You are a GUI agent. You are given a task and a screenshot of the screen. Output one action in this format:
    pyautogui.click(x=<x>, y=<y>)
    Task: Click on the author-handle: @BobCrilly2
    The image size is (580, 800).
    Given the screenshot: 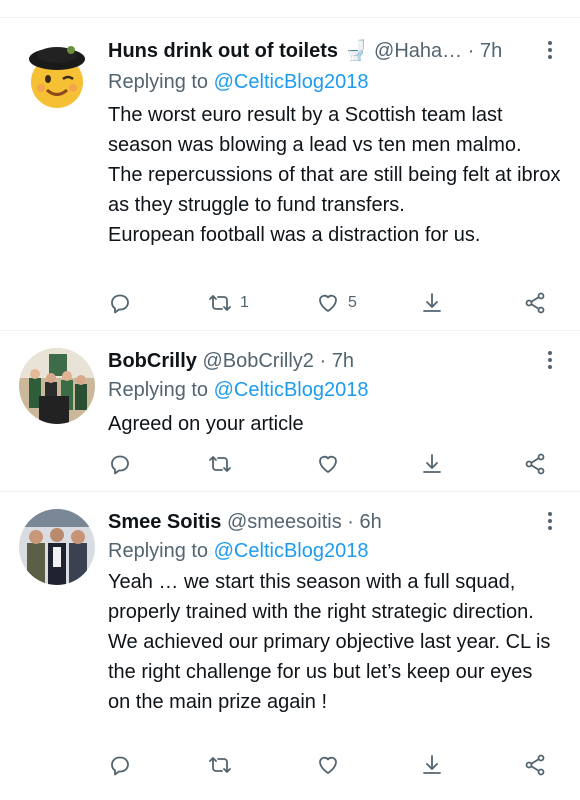 What is the action you would take?
    pyautogui.click(x=257, y=361)
    